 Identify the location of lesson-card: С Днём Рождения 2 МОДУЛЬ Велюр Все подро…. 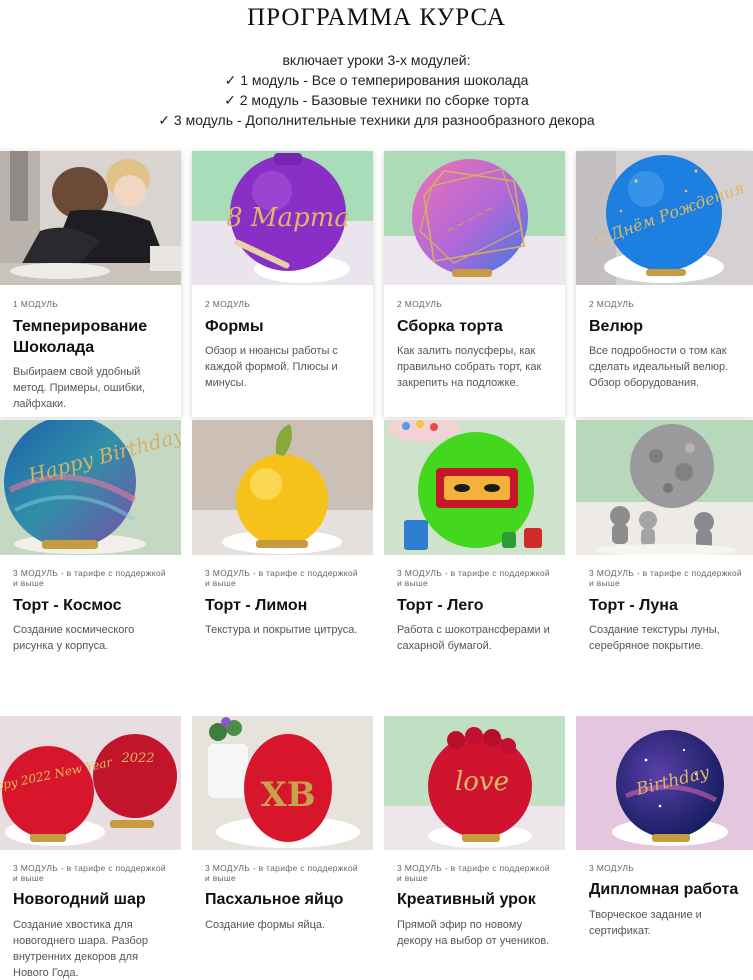
(664, 284).